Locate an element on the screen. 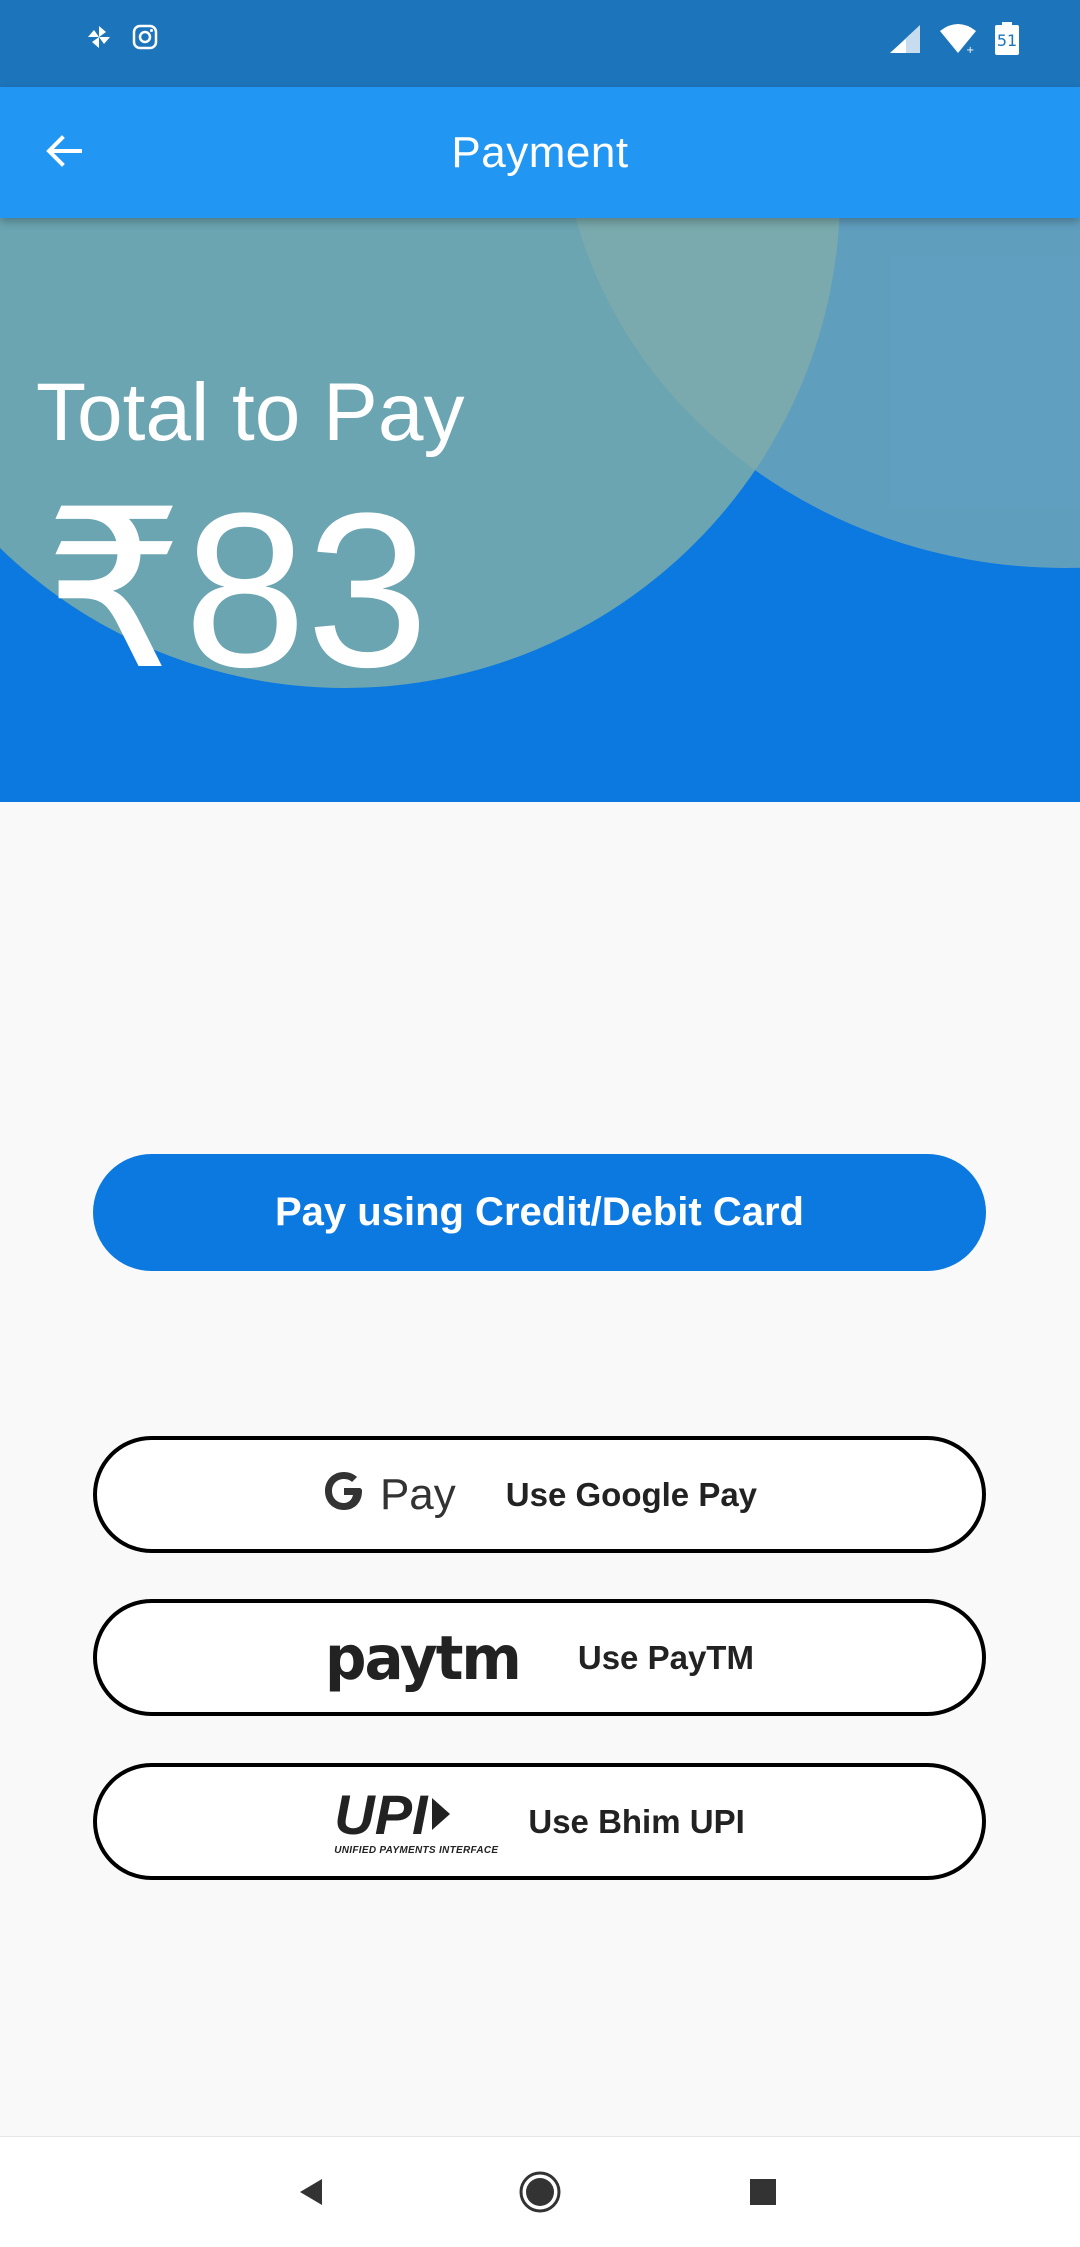  google-pay-logo-text: Pay is located at coordinates (417, 1494).